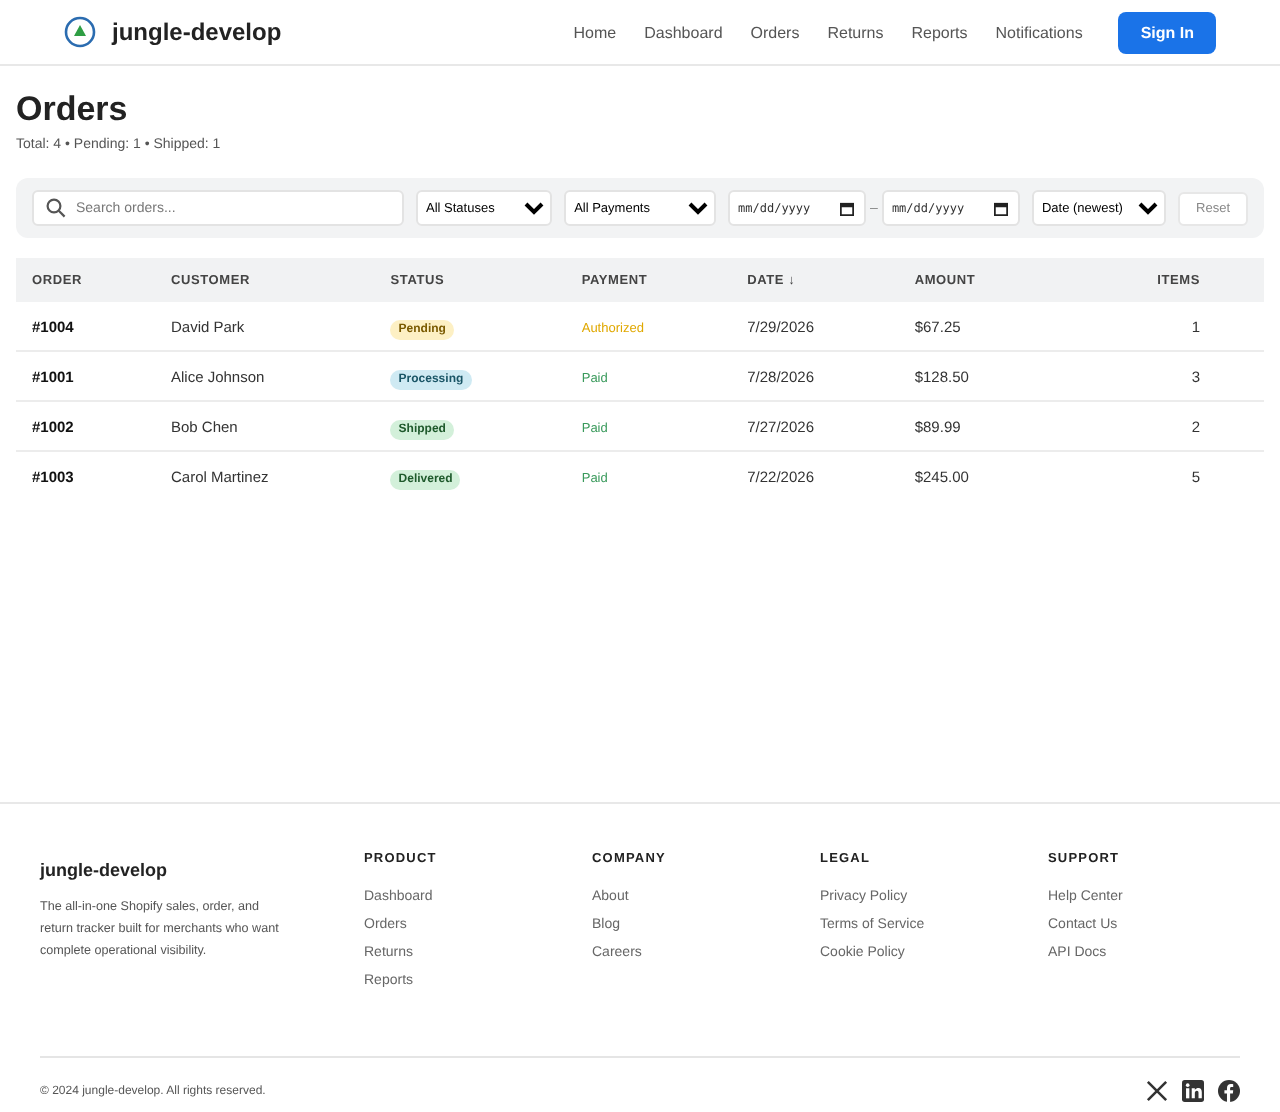  Describe the element at coordinates (595, 32) in the screenshot. I see `nav-link: Home` at that location.